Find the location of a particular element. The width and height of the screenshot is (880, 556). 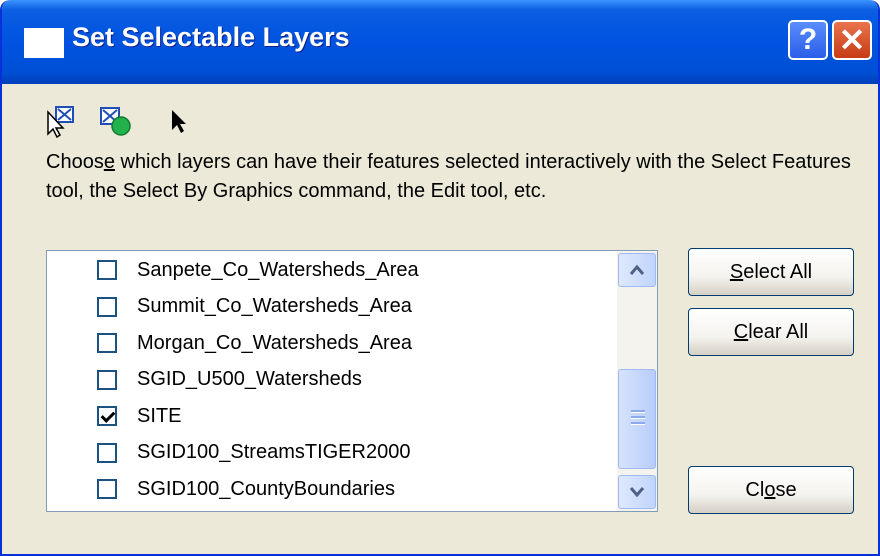

close-button: Cl o se is located at coordinates (771, 490).